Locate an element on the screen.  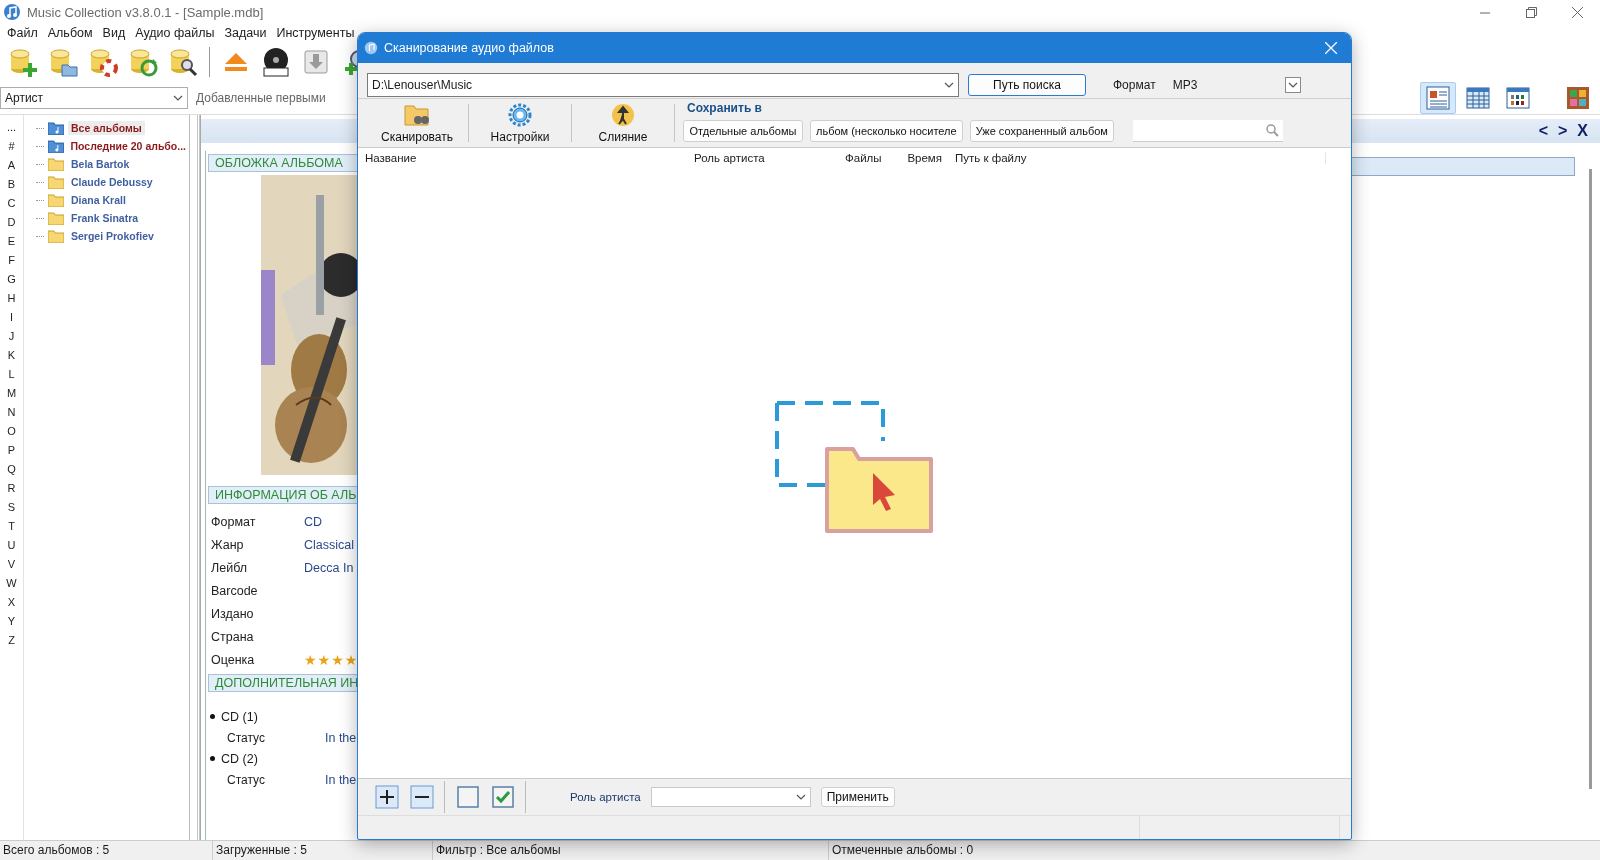
search-path-button: Путь поиска is located at coordinates (1027, 84).